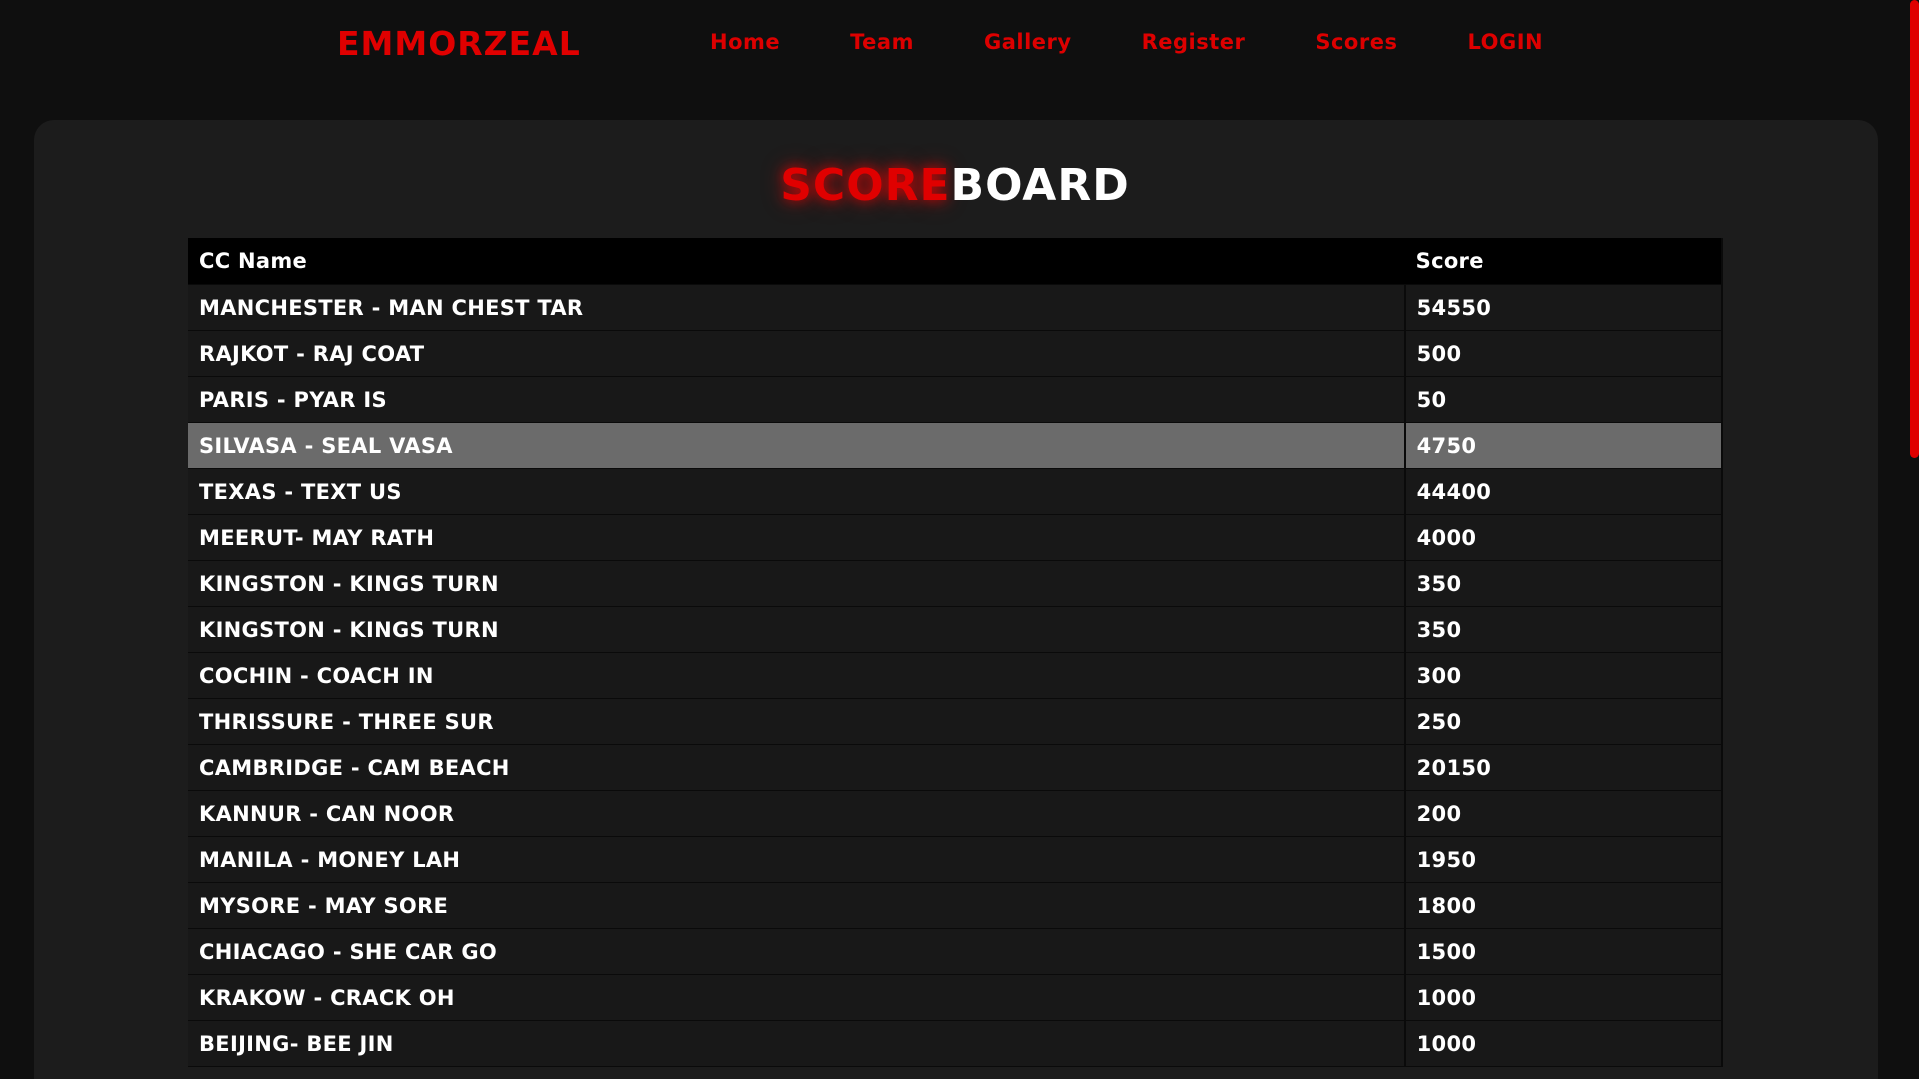 This screenshot has height=1079, width=1919. What do you see at coordinates (1914, 229) in the screenshot?
I see `scrollbar-thumb` at bounding box center [1914, 229].